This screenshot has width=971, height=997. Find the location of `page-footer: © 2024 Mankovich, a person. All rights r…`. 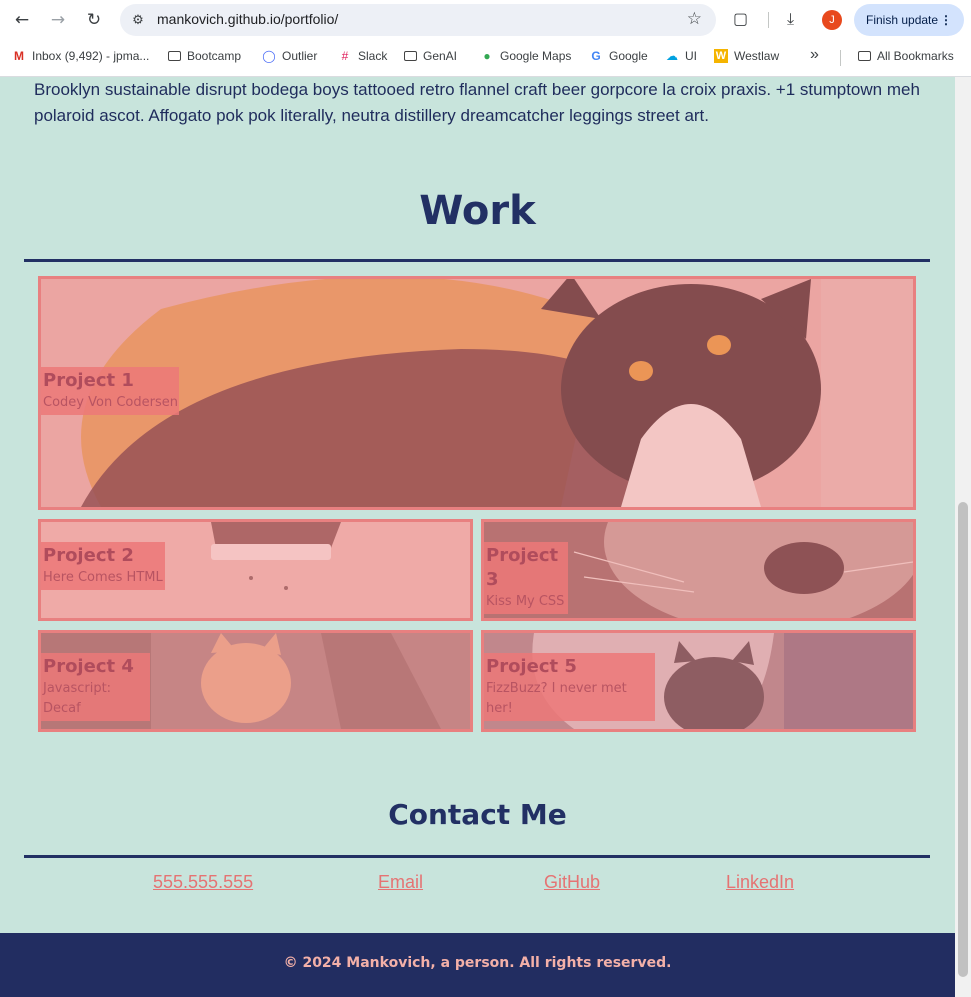

page-footer: © 2024 Mankovich, a person. All rights r… is located at coordinates (477, 965).